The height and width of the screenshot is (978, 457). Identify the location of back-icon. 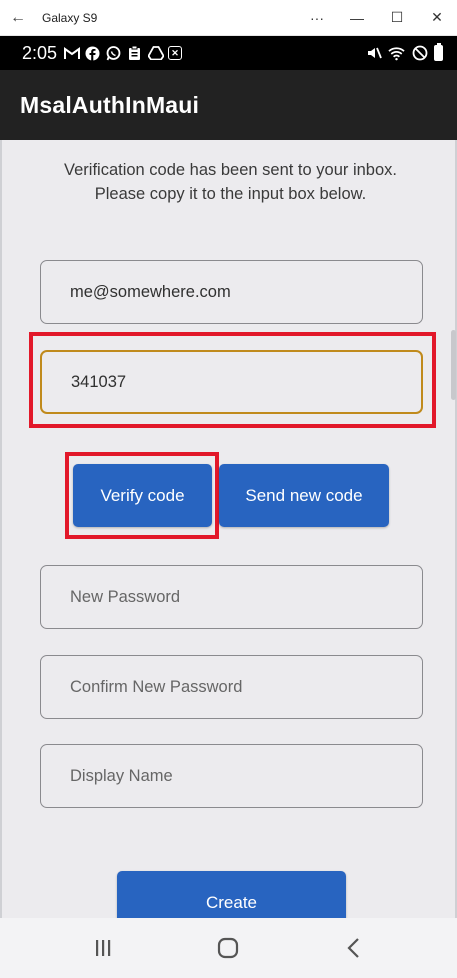
(354, 948).